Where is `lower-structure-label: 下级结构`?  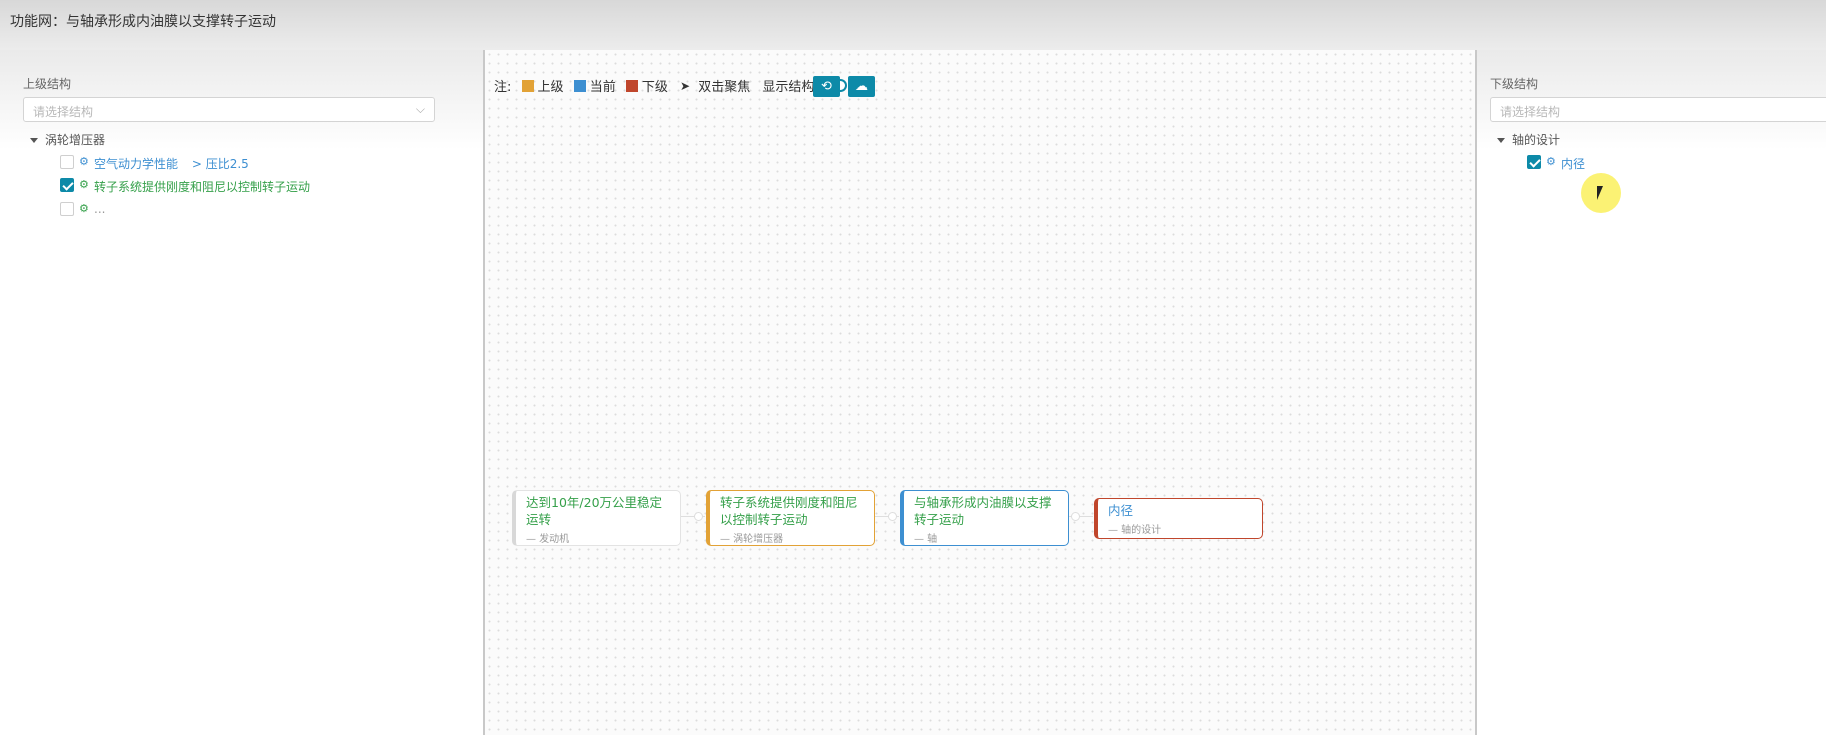 lower-structure-label: 下级结构 is located at coordinates (1514, 84).